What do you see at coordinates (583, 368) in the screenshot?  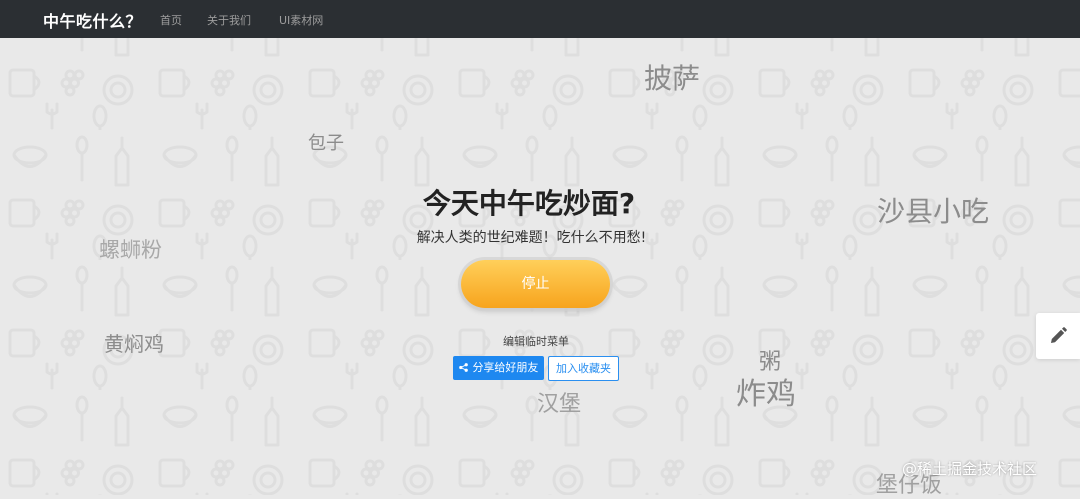 I see `add-to-favorites-button: 加入收藏夹` at bounding box center [583, 368].